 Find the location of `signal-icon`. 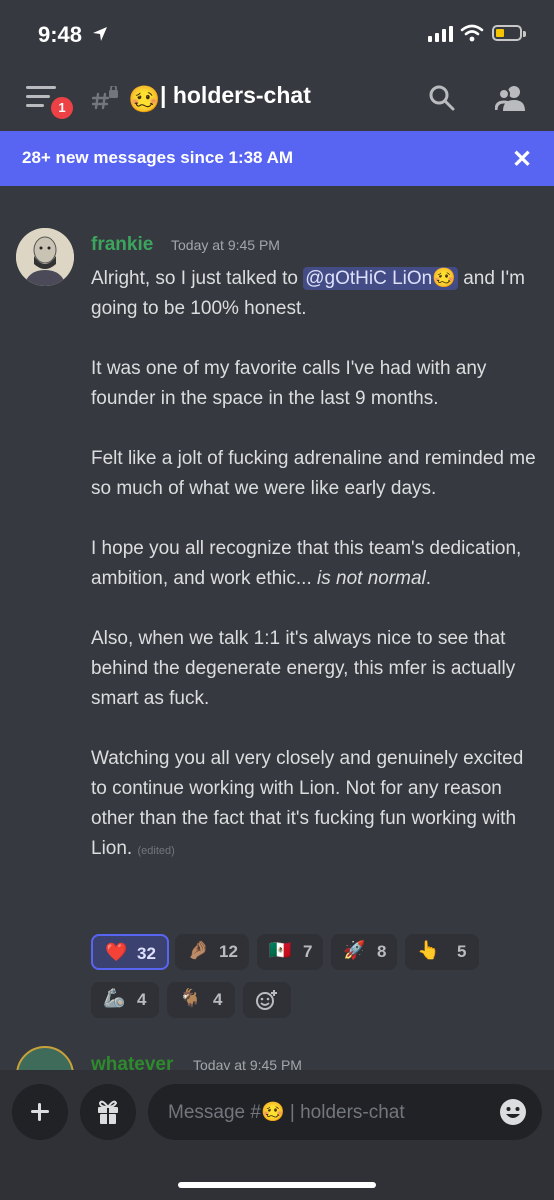

signal-icon is located at coordinates (440, 34).